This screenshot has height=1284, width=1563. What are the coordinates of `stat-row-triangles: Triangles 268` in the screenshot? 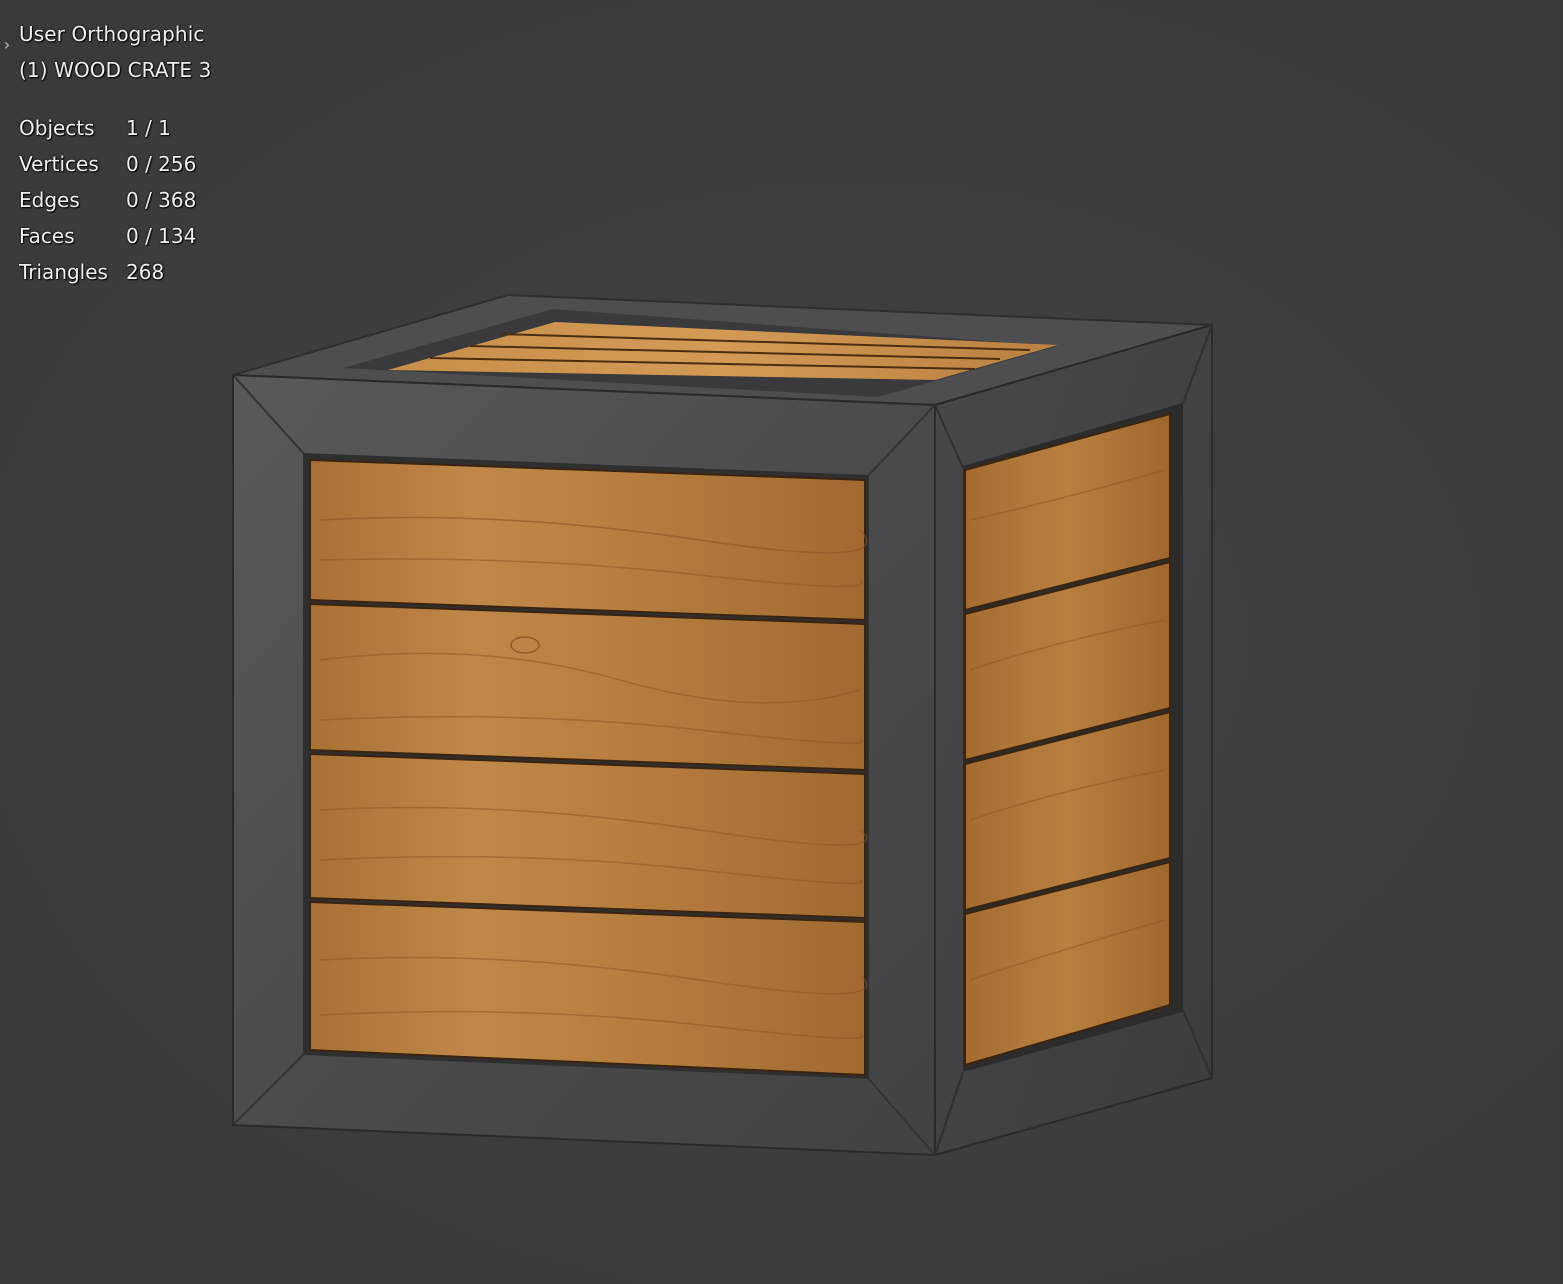 It's located at (107, 278).